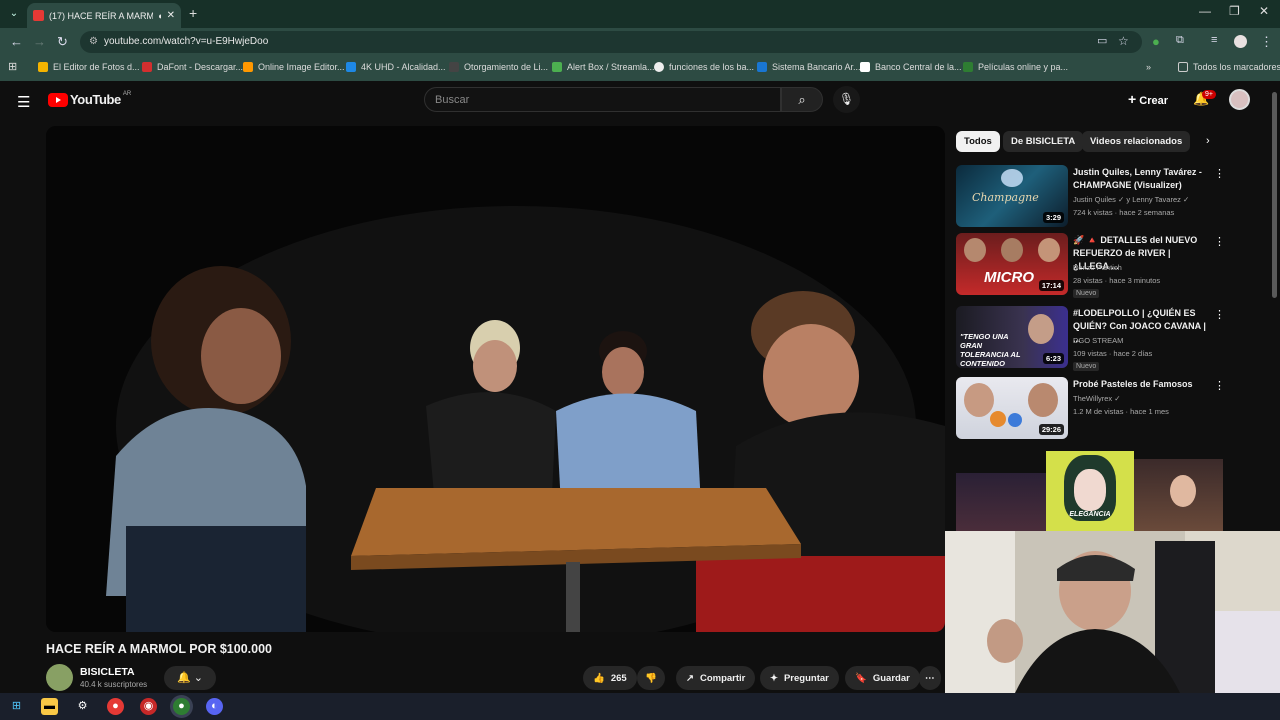 This screenshot has height=720, width=1280. Describe the element at coordinates (1239, 99) in the screenshot. I see `account-avatar` at that location.